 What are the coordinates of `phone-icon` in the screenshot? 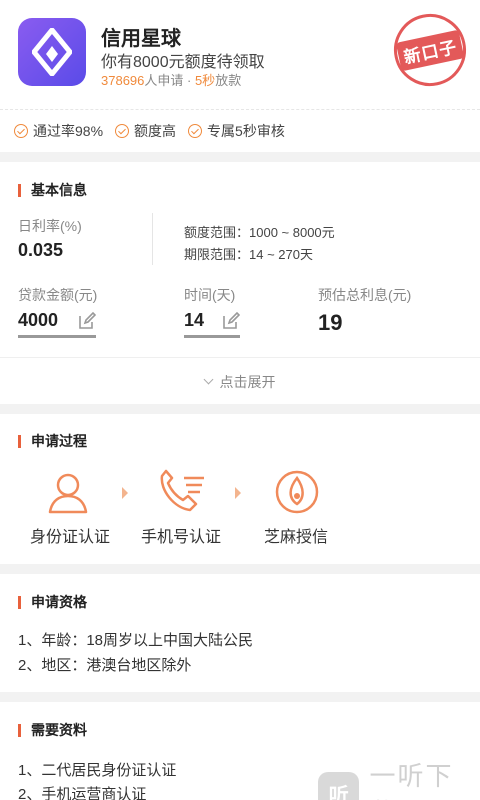 It's located at (182, 490).